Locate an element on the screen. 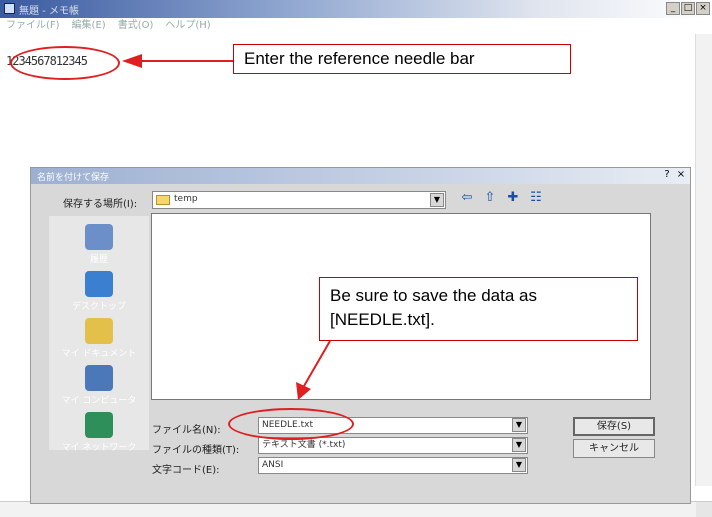  place-label: 履歴 is located at coordinates (98, 260).